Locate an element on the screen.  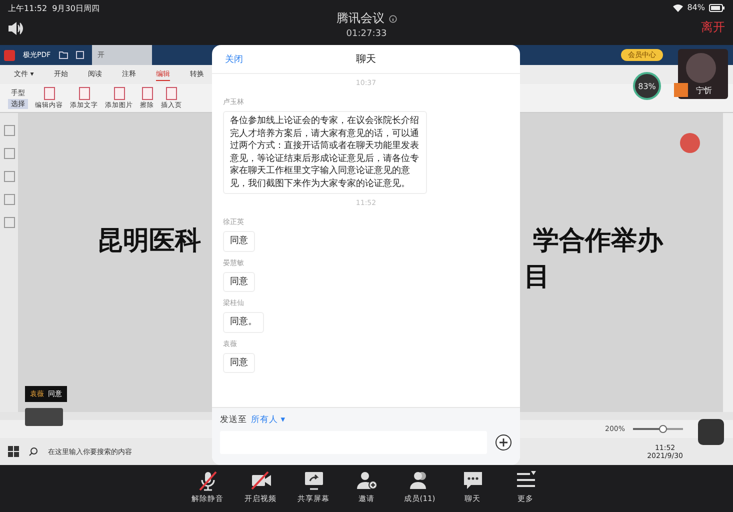
document-heading: 学合作举办 is located at coordinates (598, 241).